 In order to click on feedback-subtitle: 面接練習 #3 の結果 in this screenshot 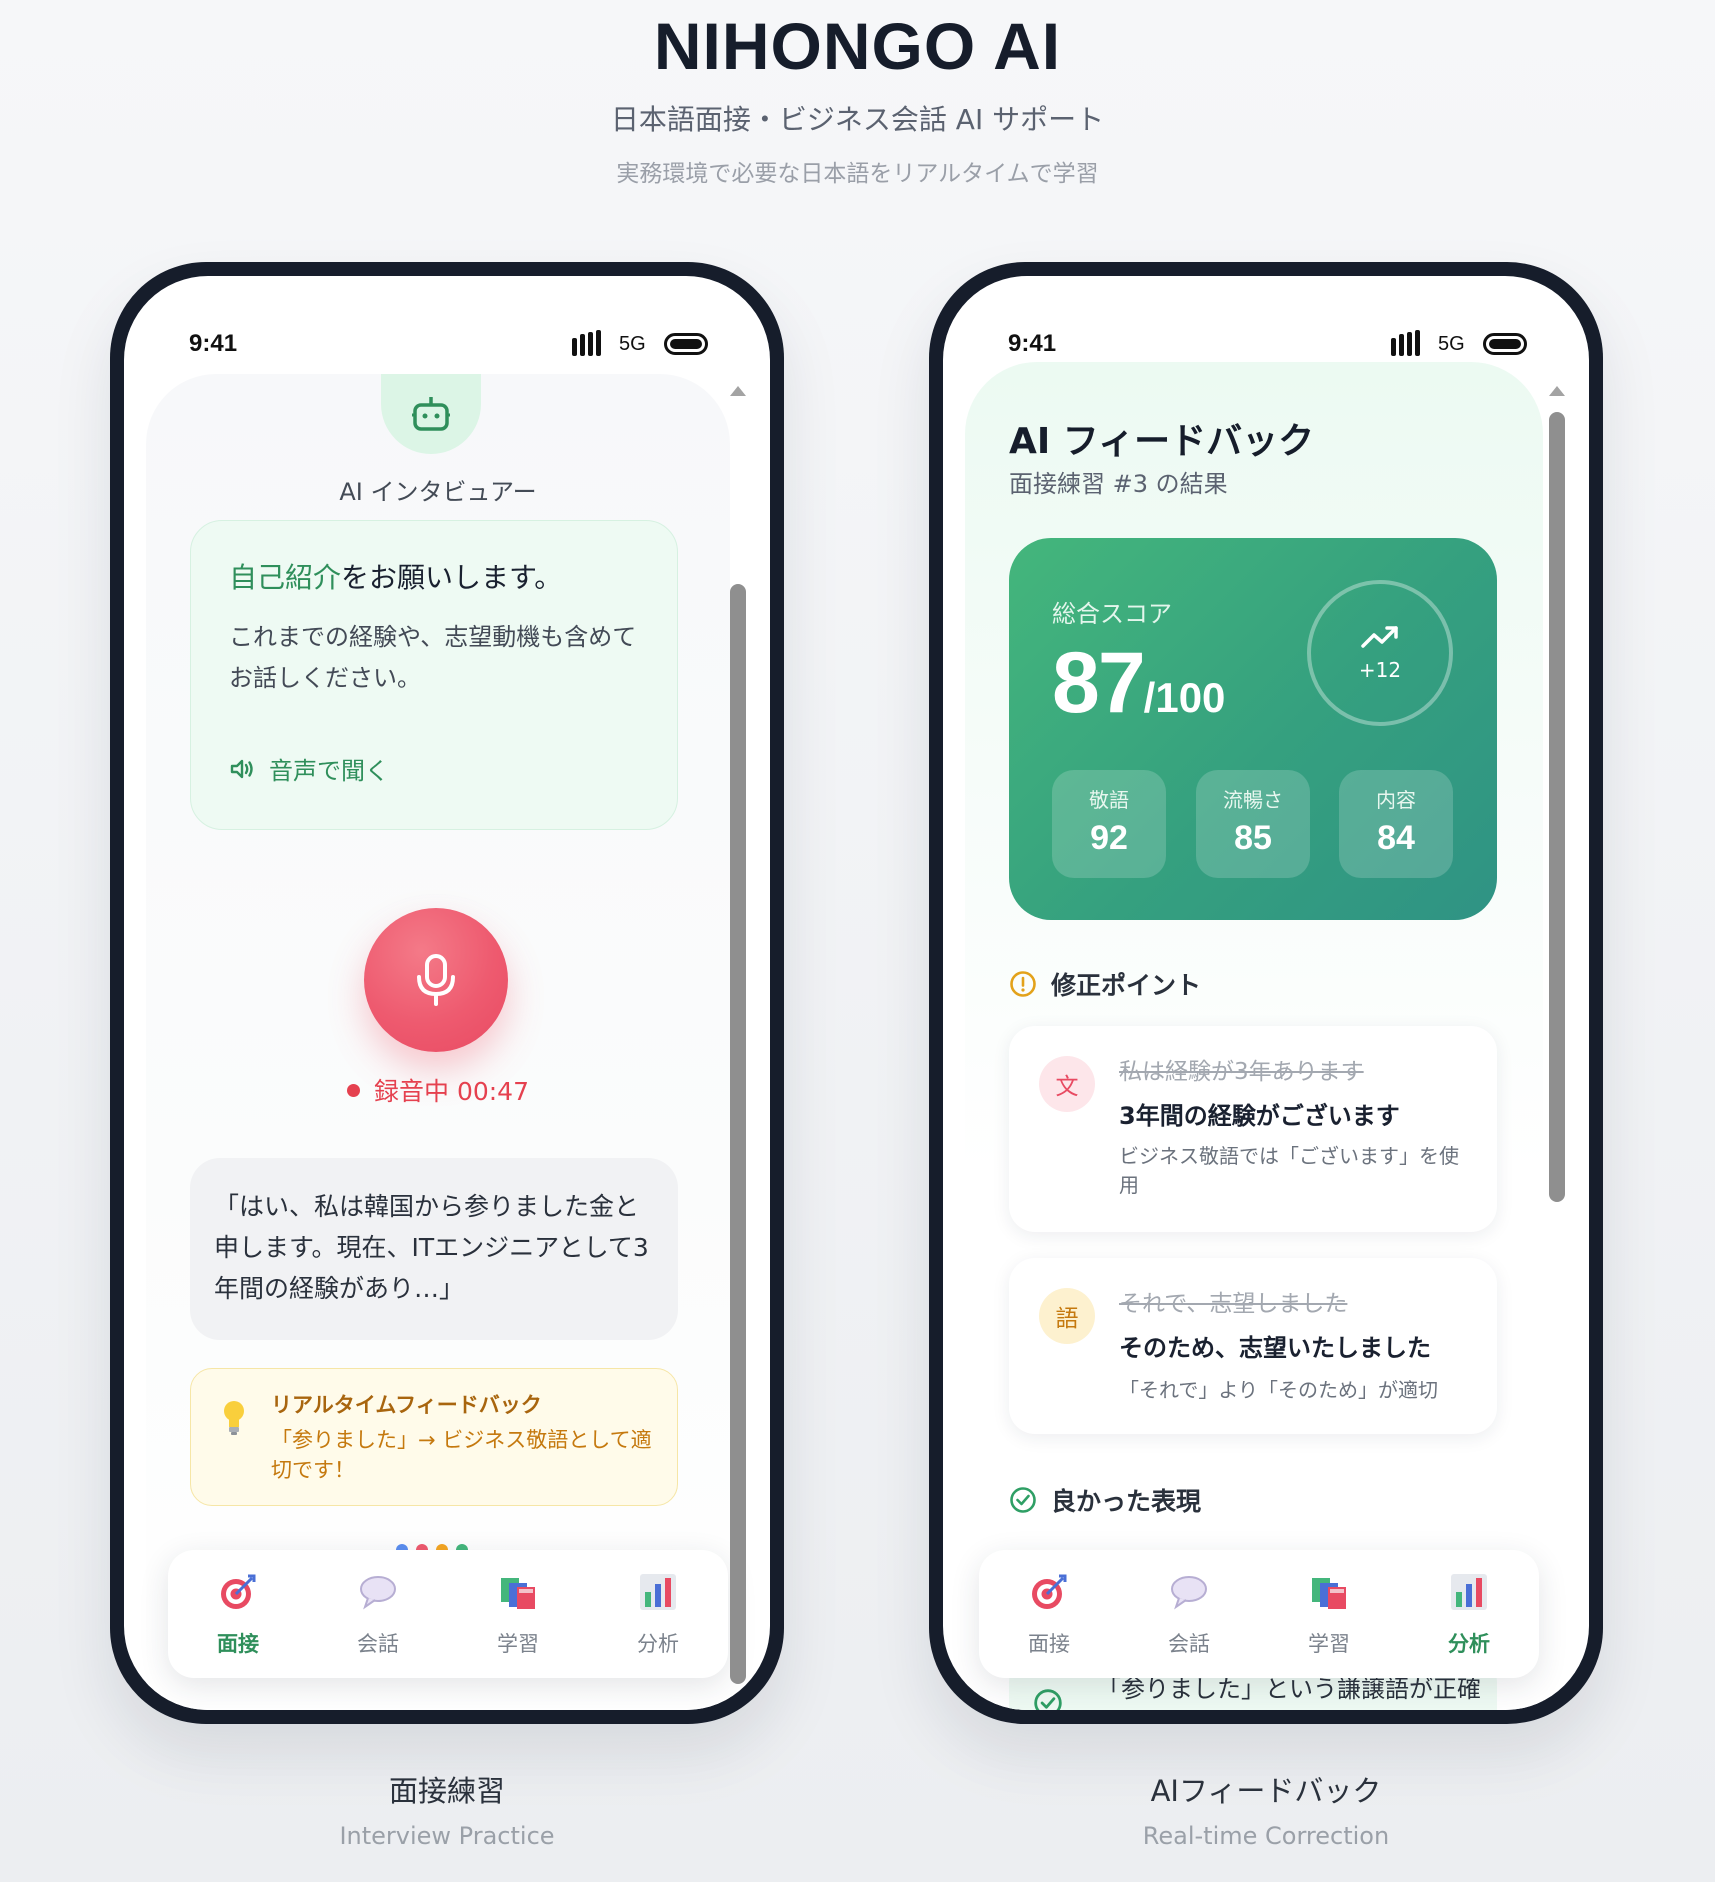, I will do `click(1118, 484)`.